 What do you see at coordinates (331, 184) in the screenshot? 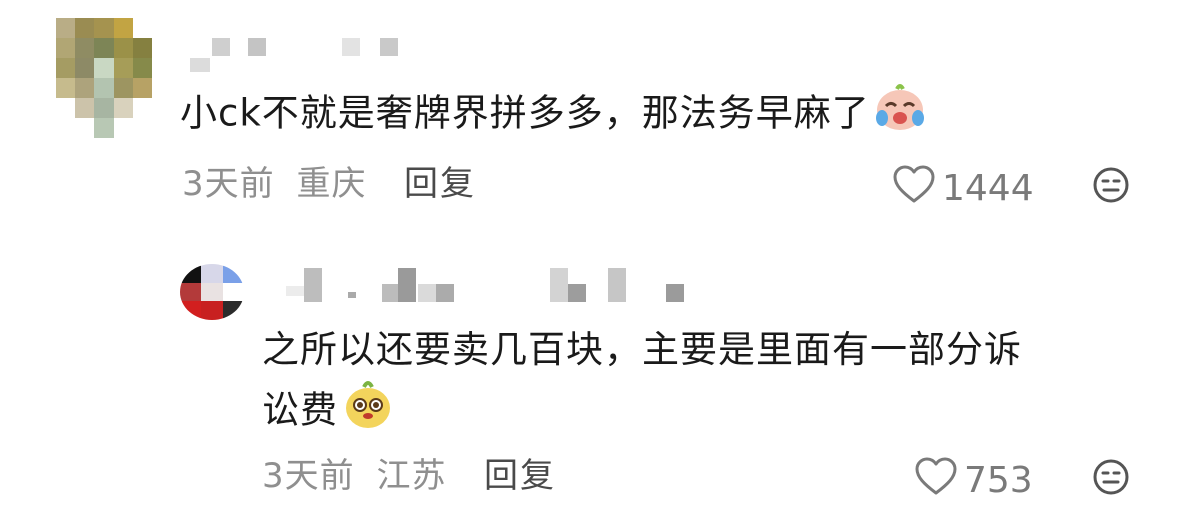
I see `comment-location: 重庆` at bounding box center [331, 184].